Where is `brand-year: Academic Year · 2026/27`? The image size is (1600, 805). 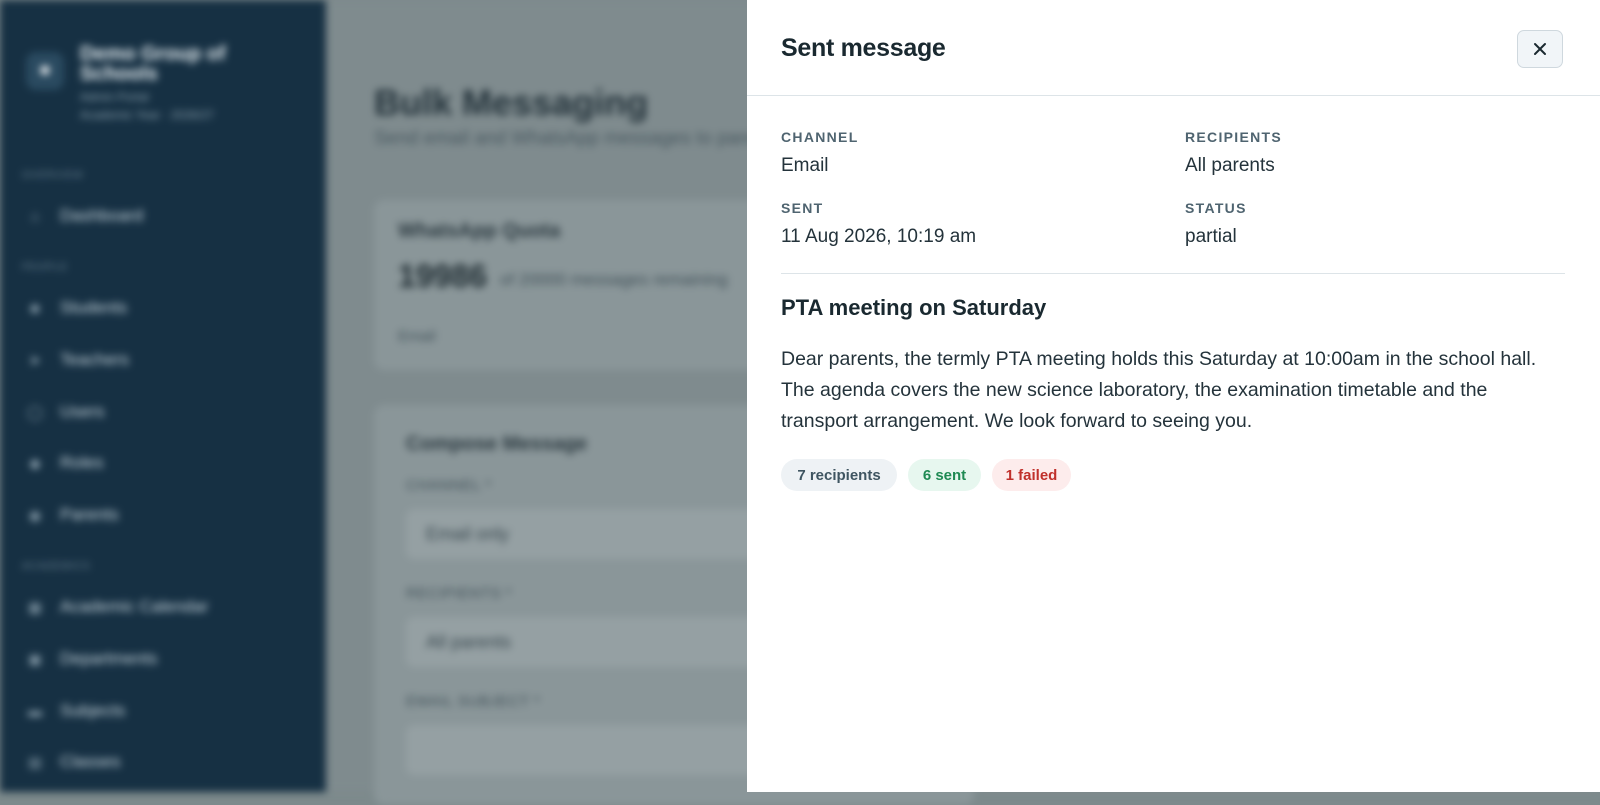
brand-year: Academic Year · 2026/27 is located at coordinates (147, 115).